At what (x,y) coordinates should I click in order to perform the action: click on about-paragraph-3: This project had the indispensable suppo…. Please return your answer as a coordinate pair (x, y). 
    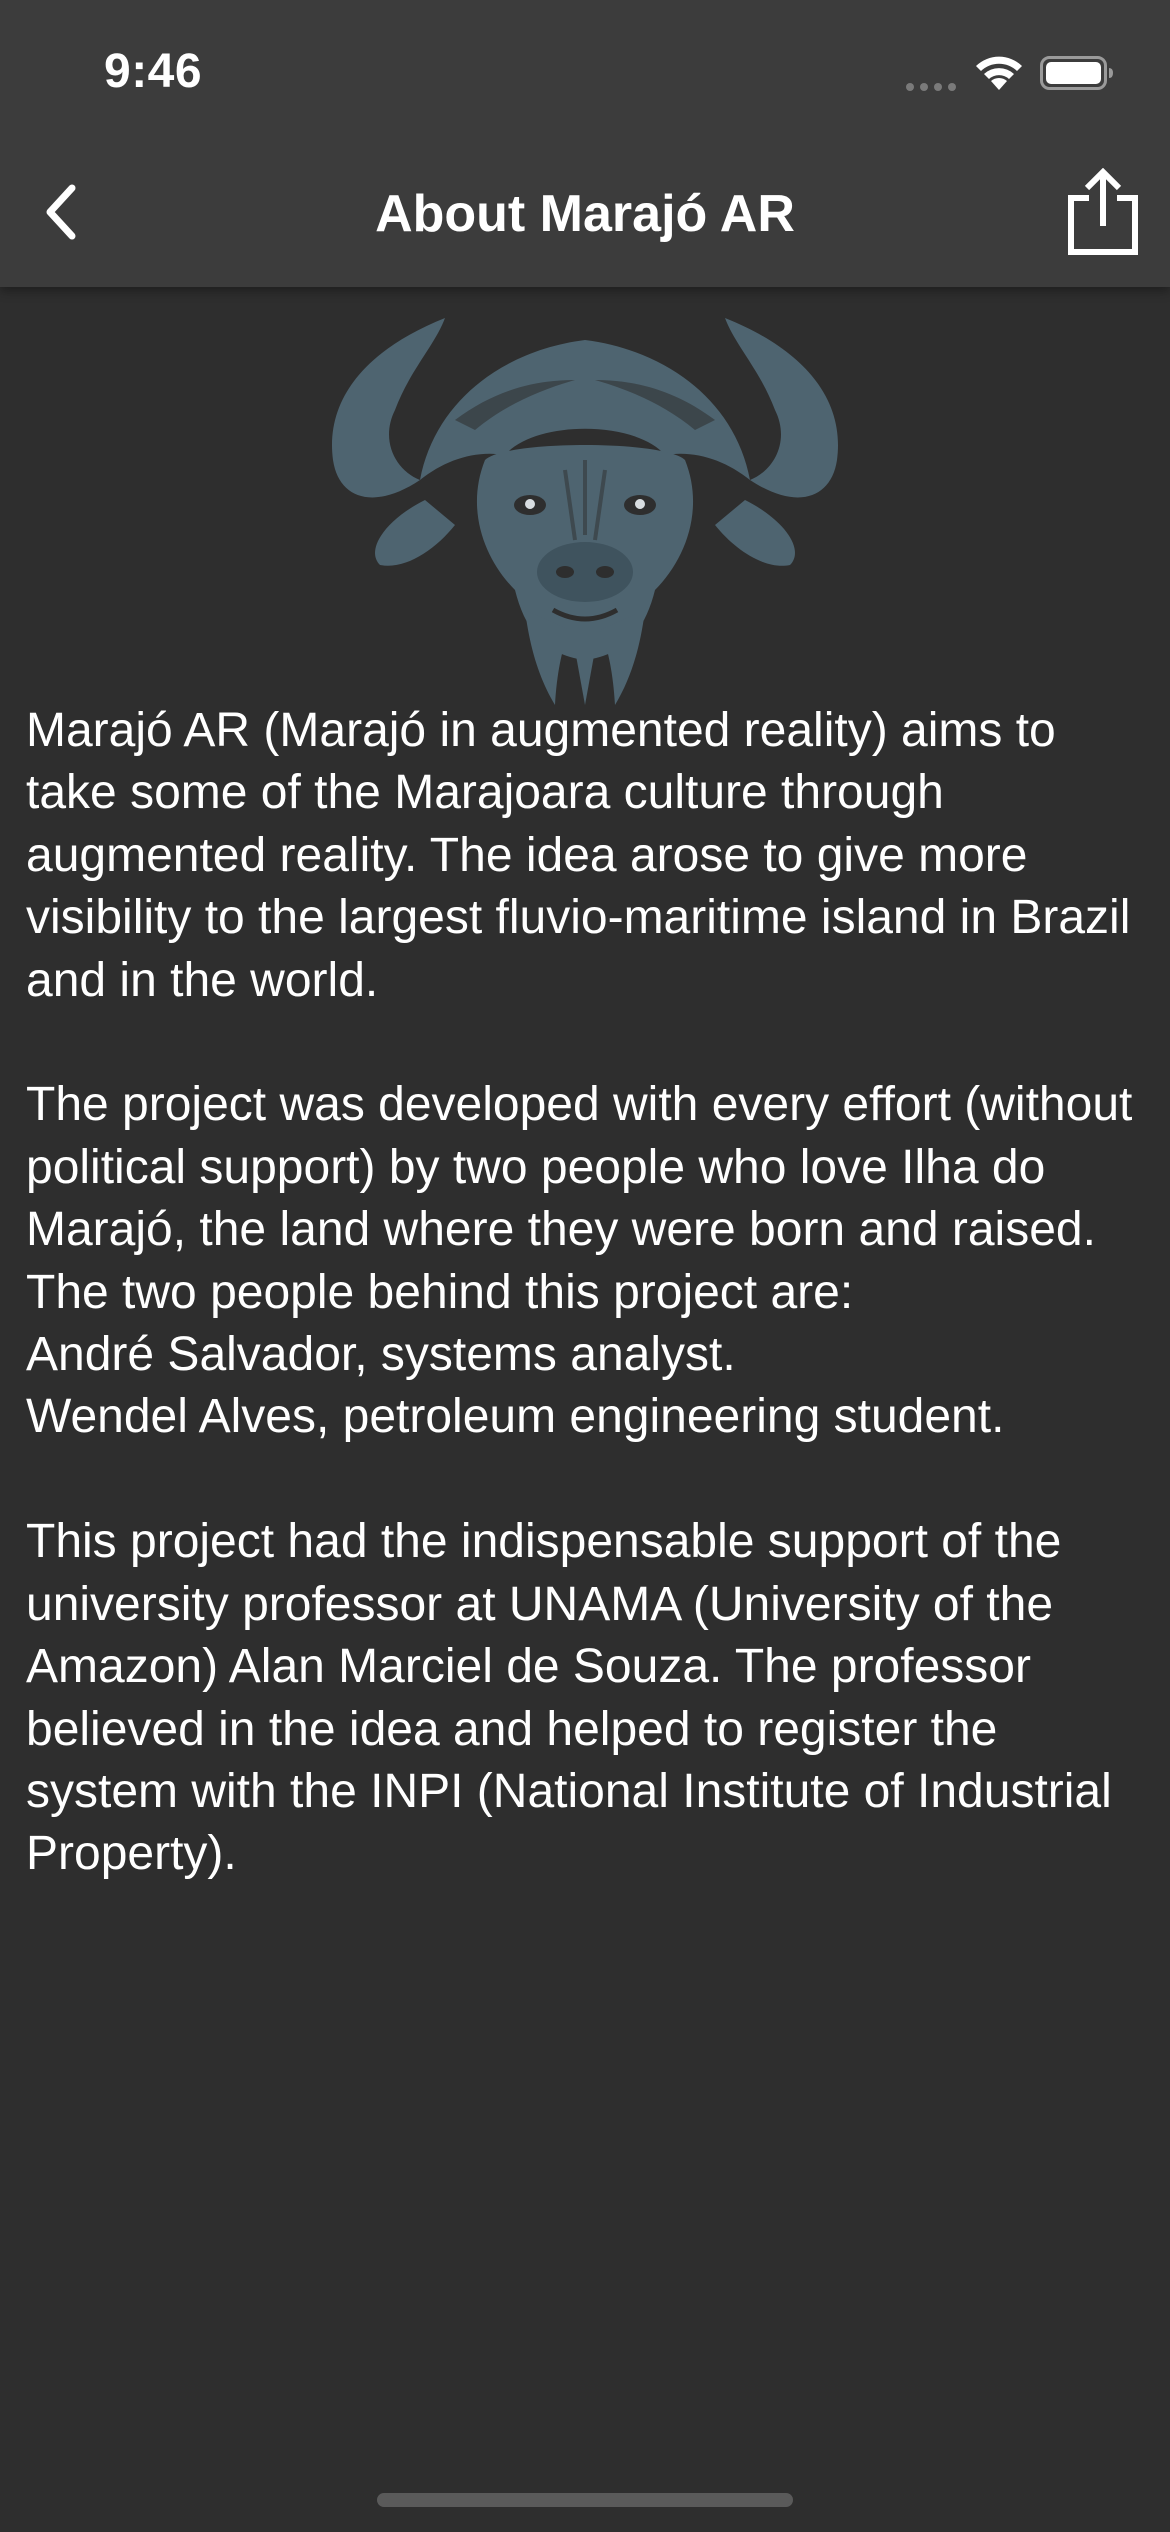
    Looking at the image, I should click on (569, 1698).